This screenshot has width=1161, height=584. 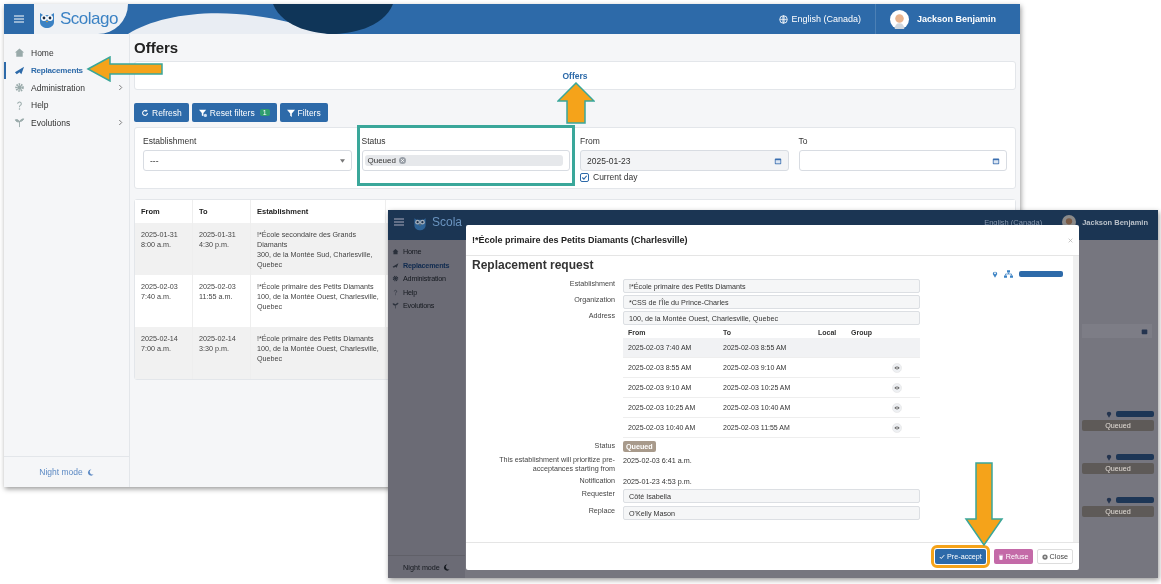 I want to click on sidebar-item: Evolutions, so click(x=66, y=123).